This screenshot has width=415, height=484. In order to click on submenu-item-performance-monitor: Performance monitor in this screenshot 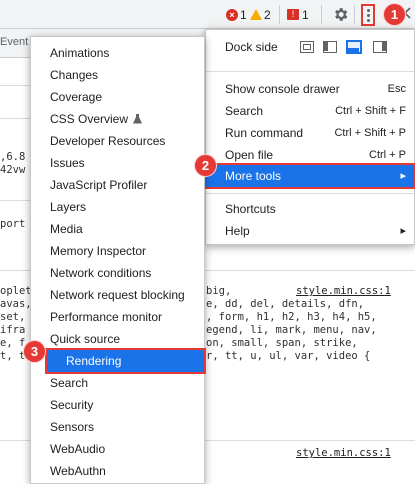, I will do `click(117, 317)`.